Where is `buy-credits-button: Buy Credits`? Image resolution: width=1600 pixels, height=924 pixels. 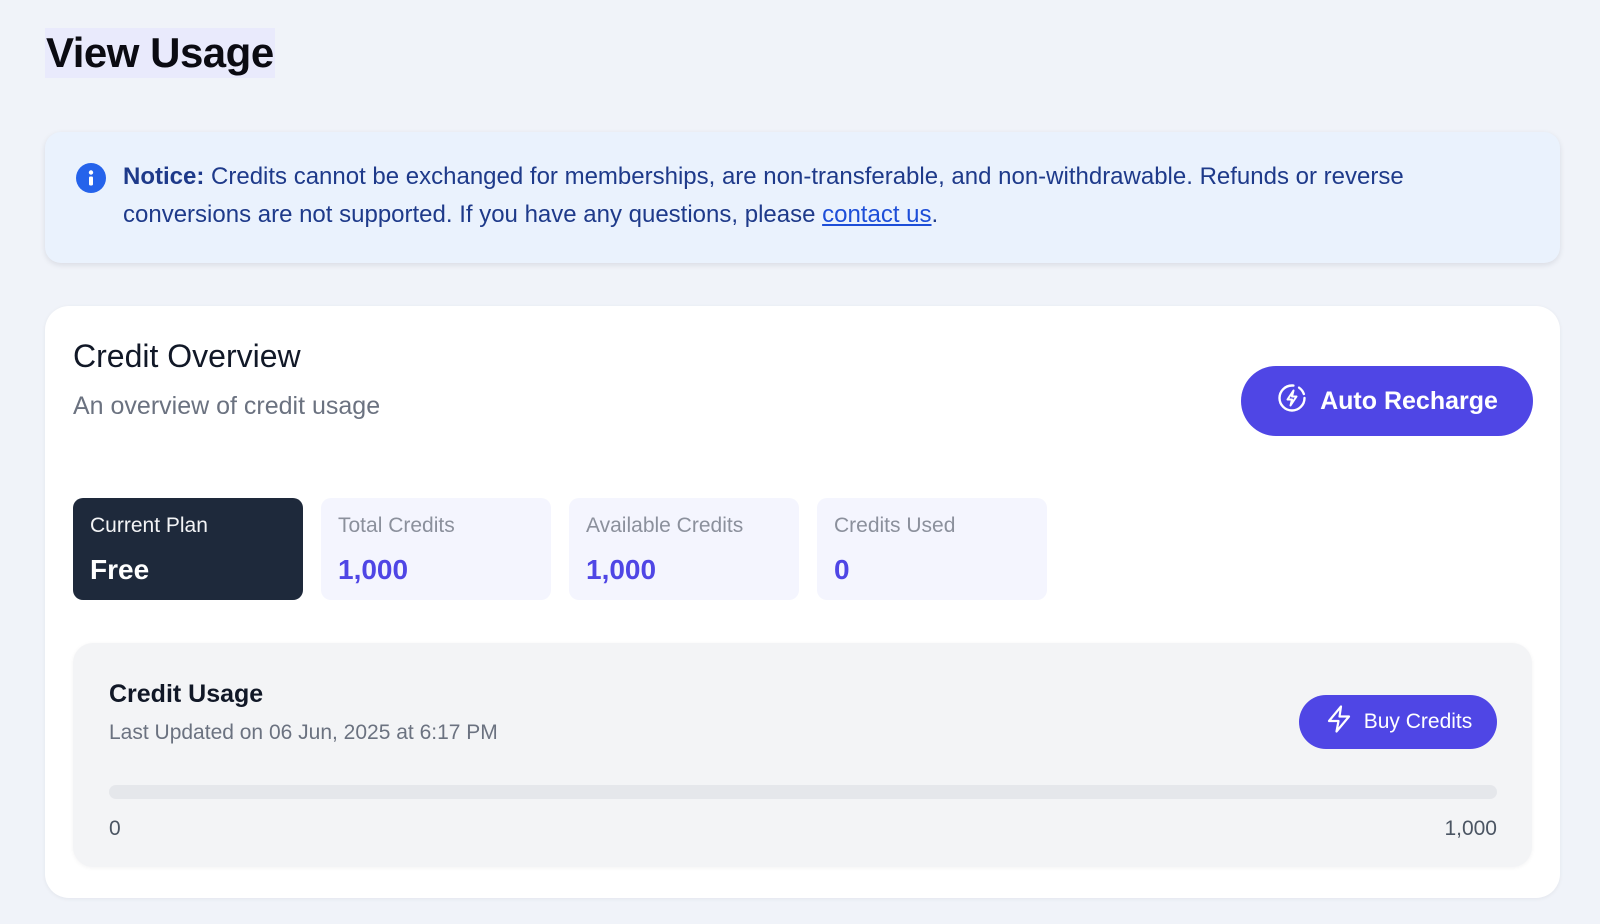
buy-credits-button: Buy Credits is located at coordinates (1398, 722).